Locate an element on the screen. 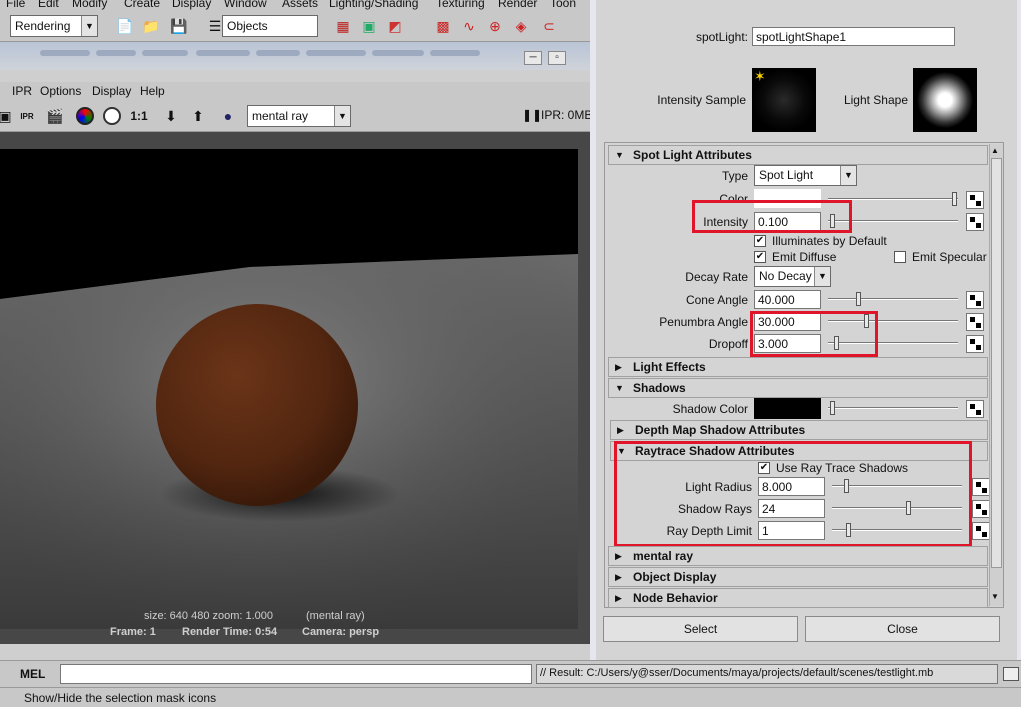 The width and height of the screenshot is (1021, 707). section-title: Light Effects is located at coordinates (669, 367).